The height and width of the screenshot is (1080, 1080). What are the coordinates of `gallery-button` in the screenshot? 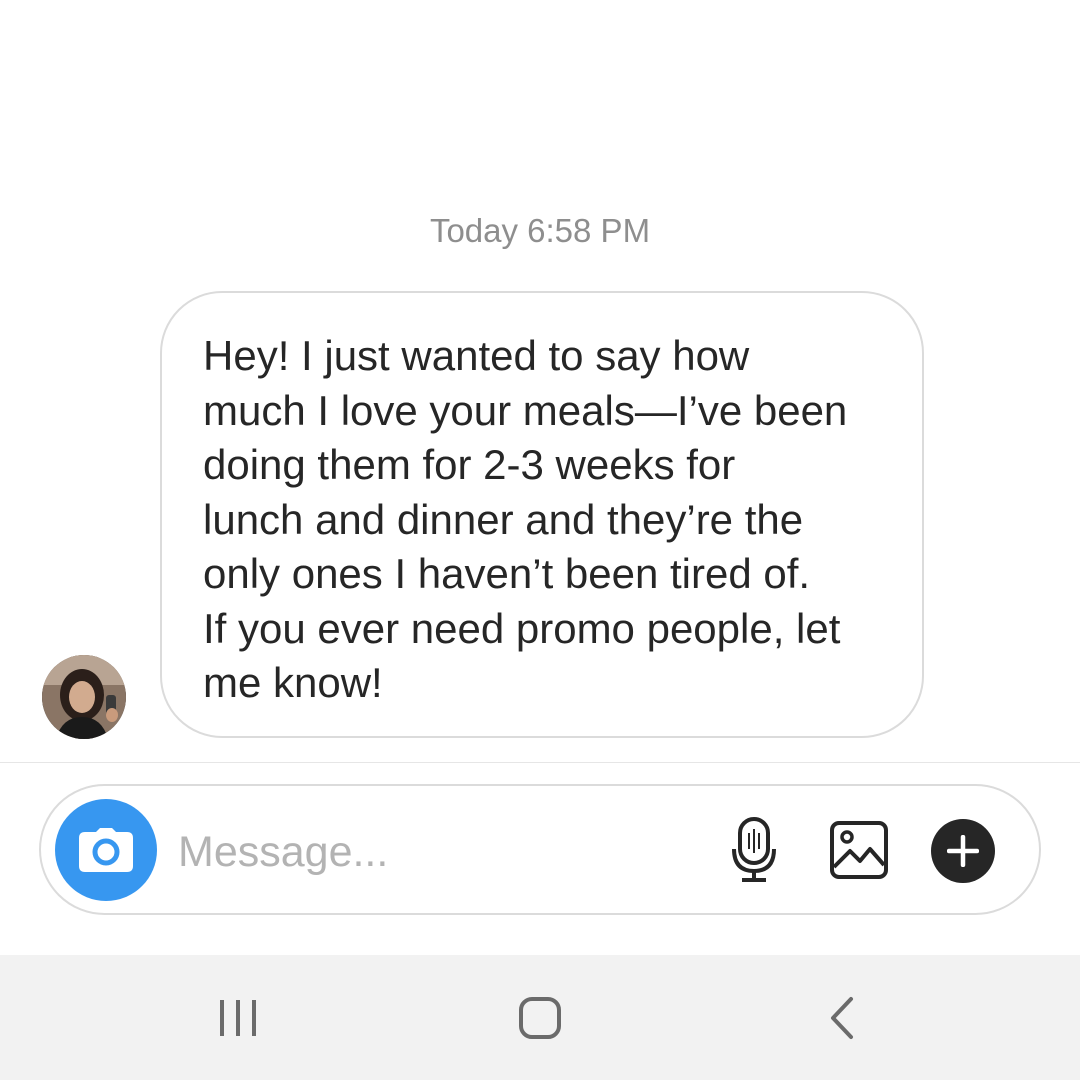 It's located at (859, 850).